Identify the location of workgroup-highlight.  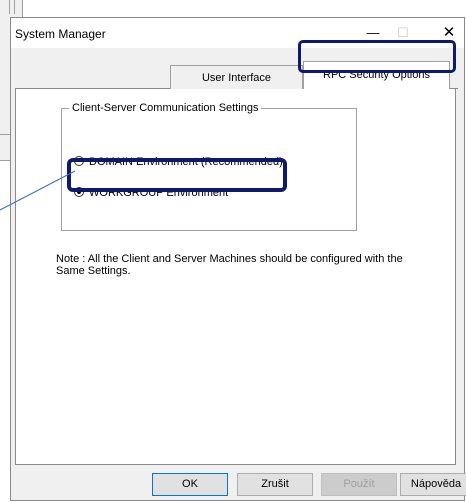
(177, 175).